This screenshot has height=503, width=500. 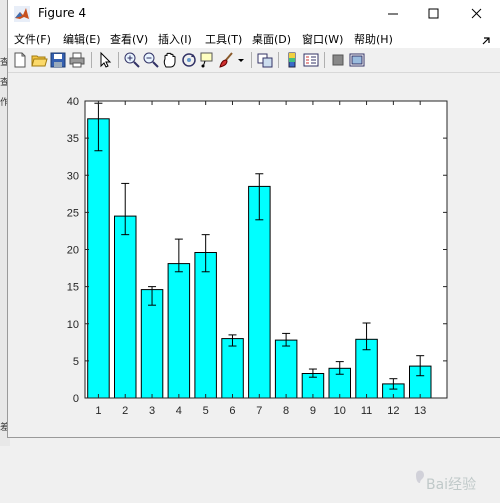 What do you see at coordinates (254, 14) in the screenshot?
I see `title-bar: Figure 4` at bounding box center [254, 14].